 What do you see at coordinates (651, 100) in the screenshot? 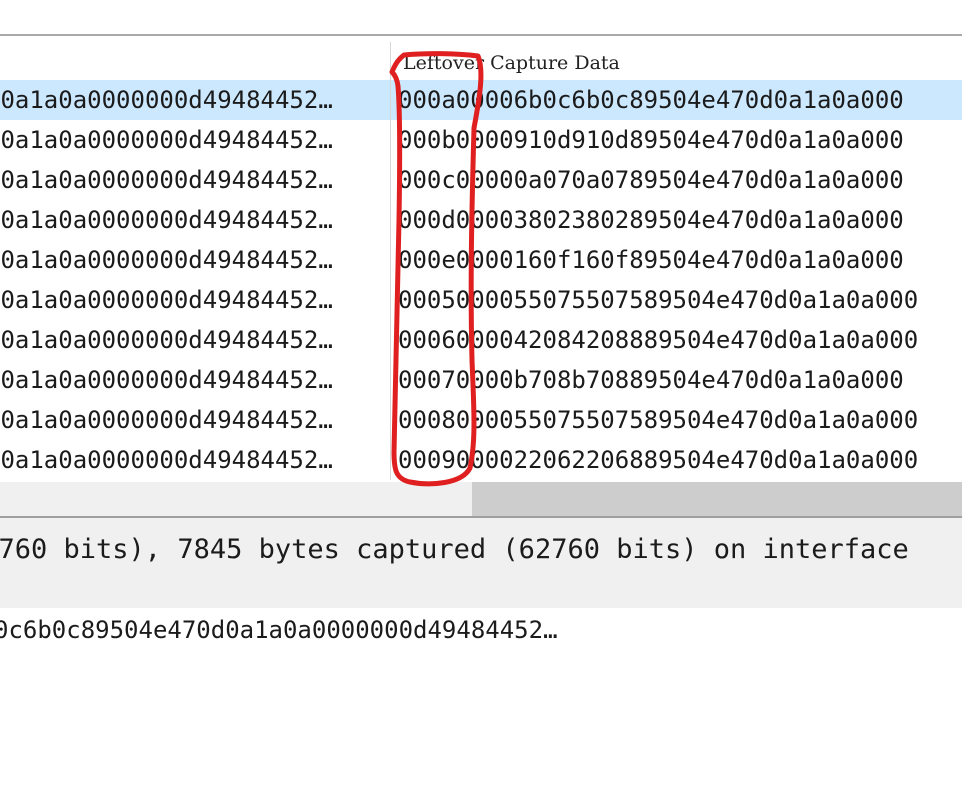
I see `row-cell-leftover-data: 000a00006b0c6b0c89504e470d0a1a0a000` at bounding box center [651, 100].